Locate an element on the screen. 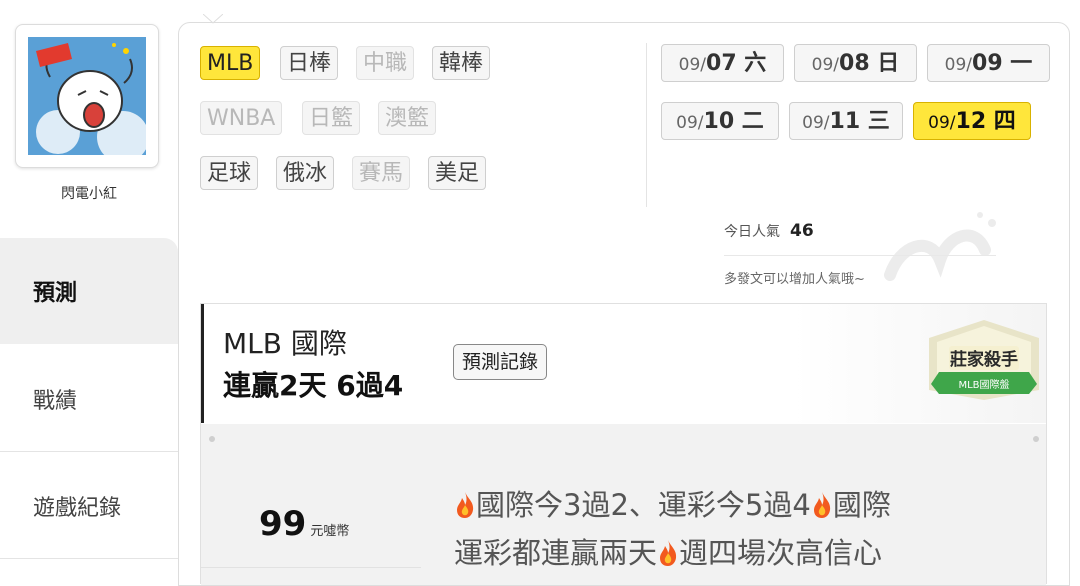 The width and height of the screenshot is (1080, 586). badge-icon: 莊家殺手 MLB國際盤 is located at coordinates (984, 360).